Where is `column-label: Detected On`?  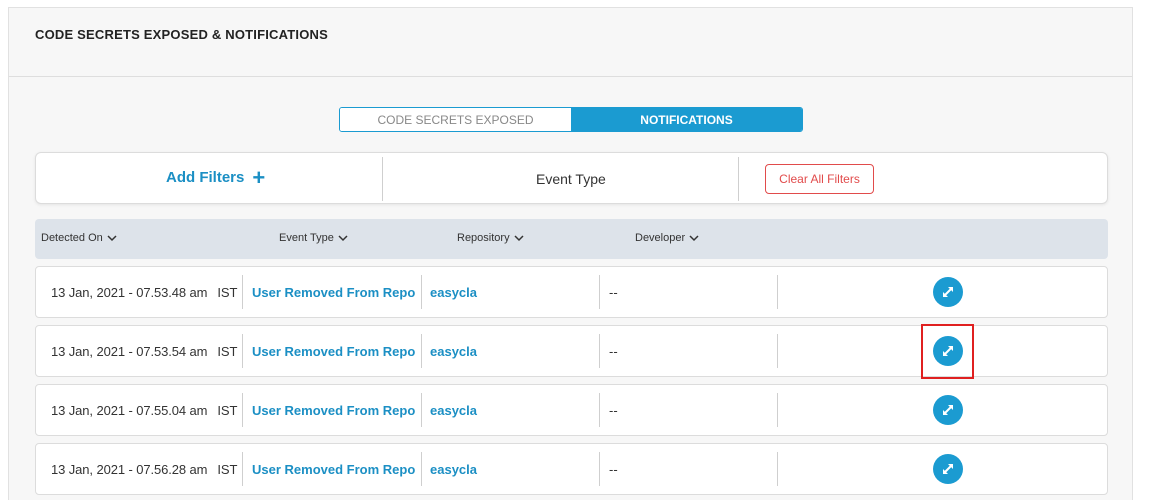 column-label: Detected On is located at coordinates (72, 238).